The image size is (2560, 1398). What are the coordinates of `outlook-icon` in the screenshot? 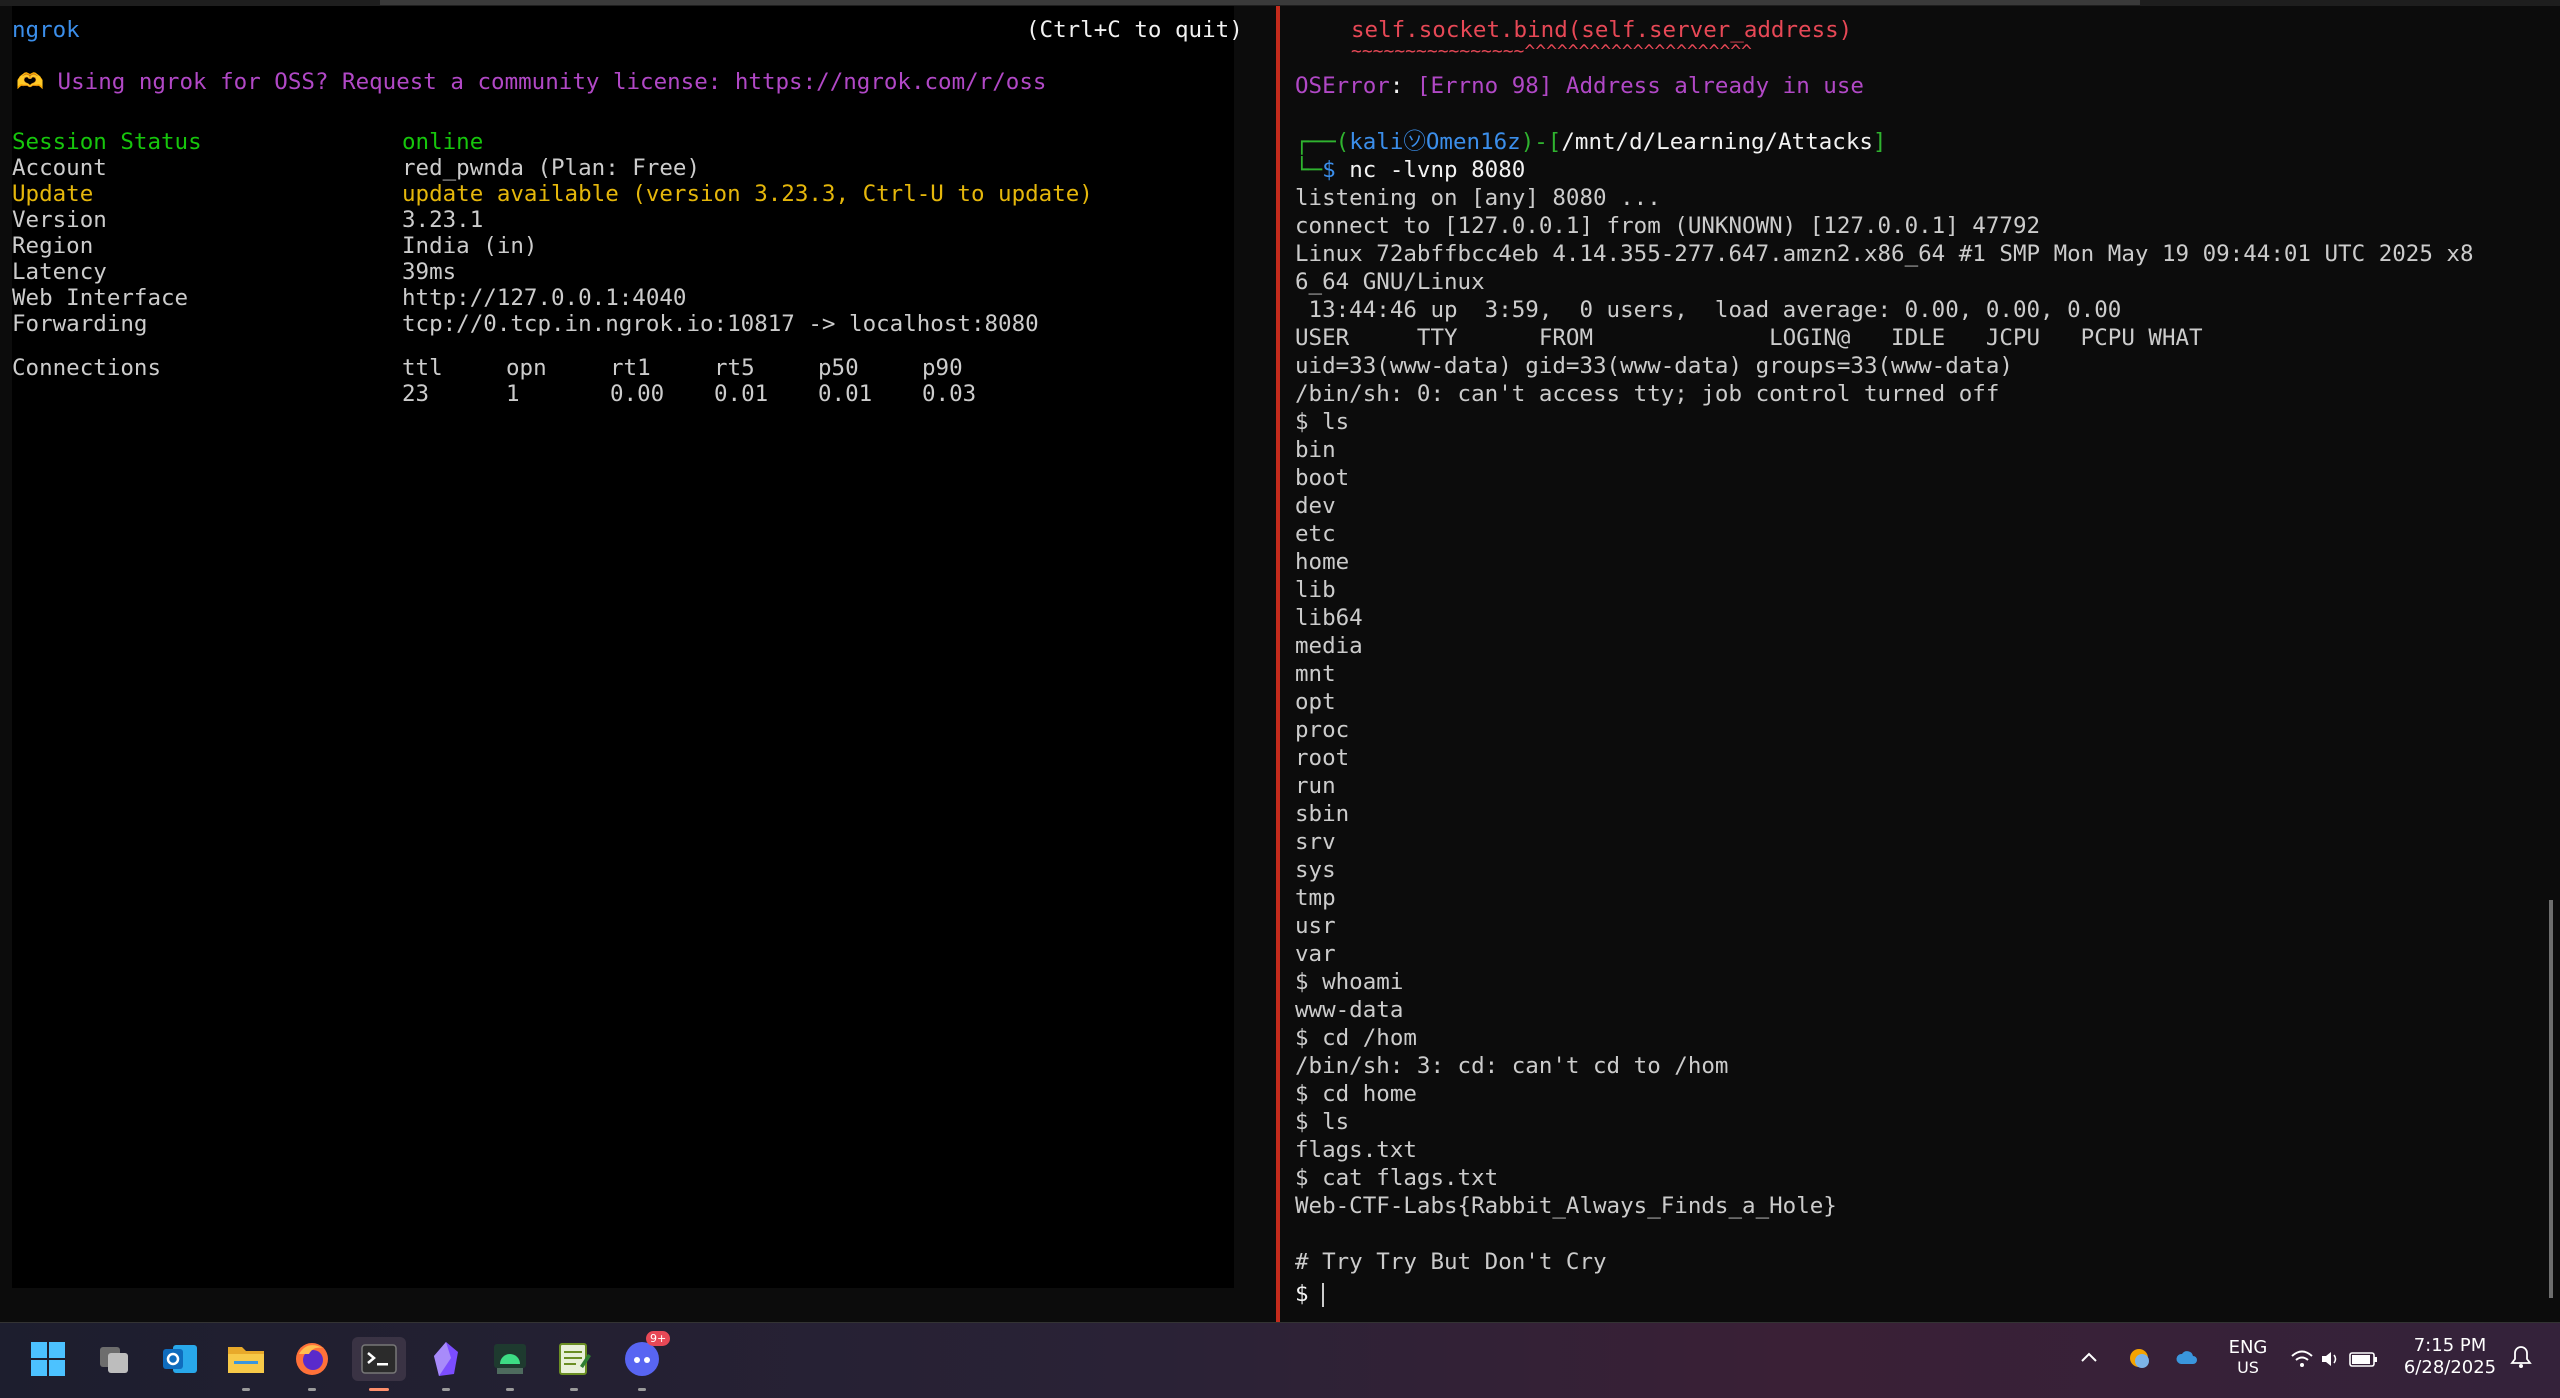 It's located at (180, 1359).